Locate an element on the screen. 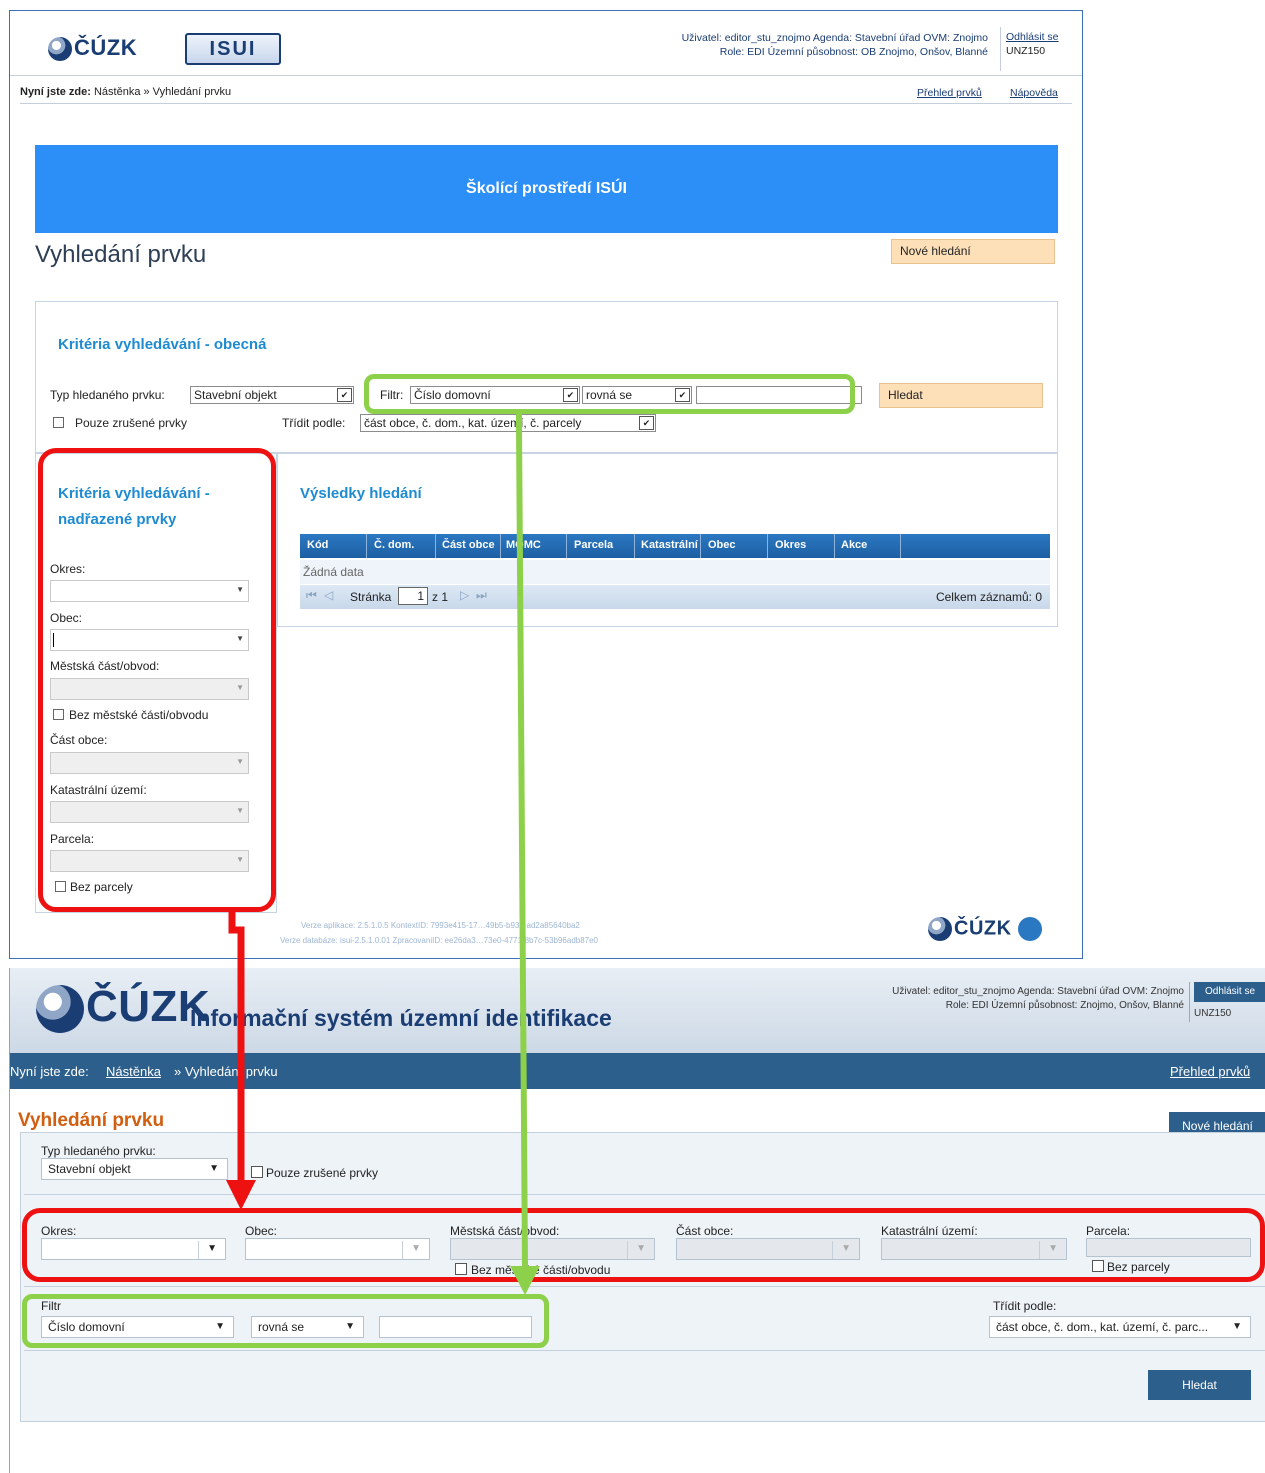 This screenshot has width=1265, height=1473. annotation-arrows is located at coordinates (383, 854).